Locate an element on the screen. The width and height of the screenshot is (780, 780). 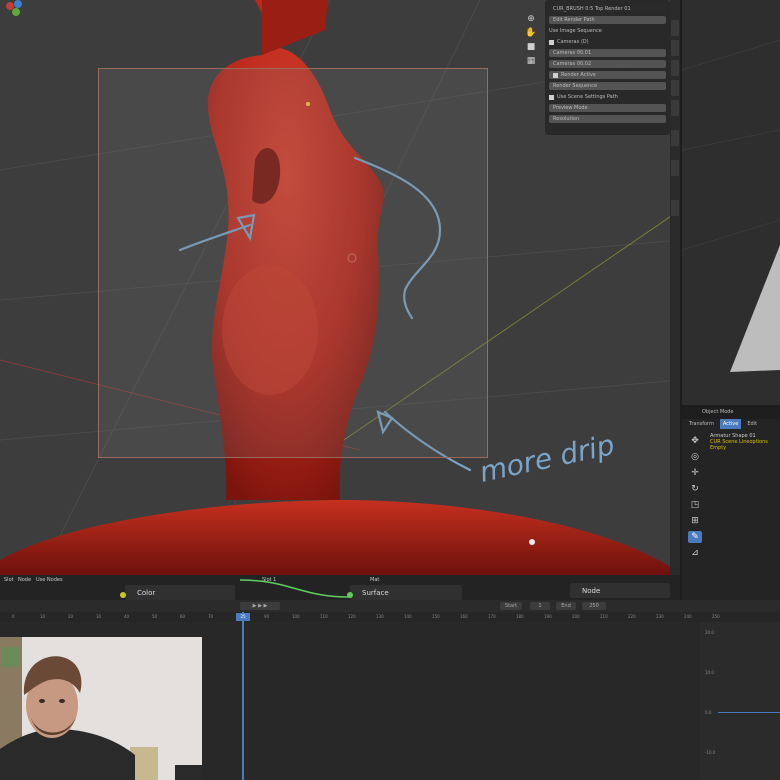
grab-icon: ✥ is located at coordinates (695, 441).